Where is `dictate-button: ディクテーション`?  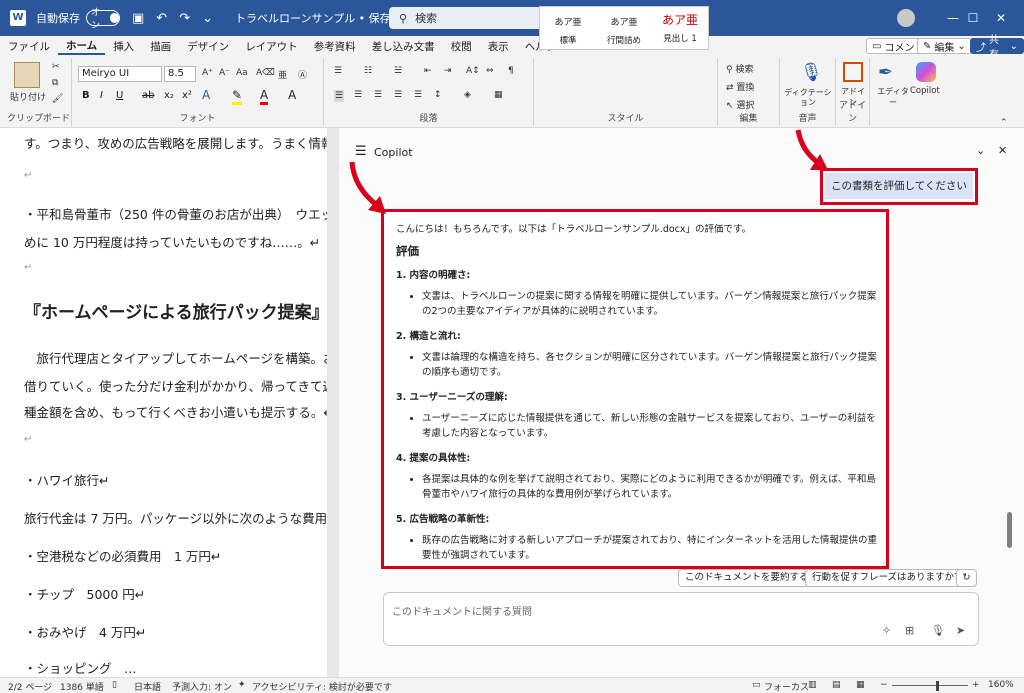 dictate-button: ディクテーション is located at coordinates (808, 98).